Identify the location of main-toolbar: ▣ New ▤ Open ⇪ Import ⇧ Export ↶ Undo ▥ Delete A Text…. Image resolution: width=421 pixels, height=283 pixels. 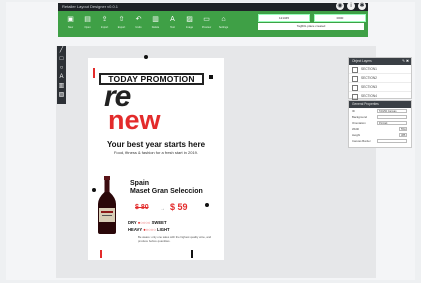
(213, 24).